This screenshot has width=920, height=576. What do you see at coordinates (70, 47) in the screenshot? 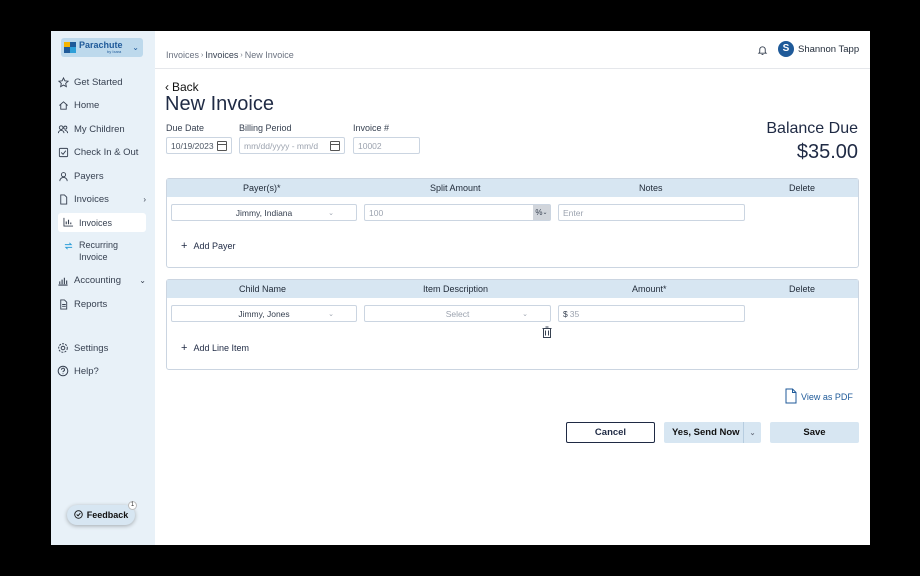
I see `logo-mark` at bounding box center [70, 47].